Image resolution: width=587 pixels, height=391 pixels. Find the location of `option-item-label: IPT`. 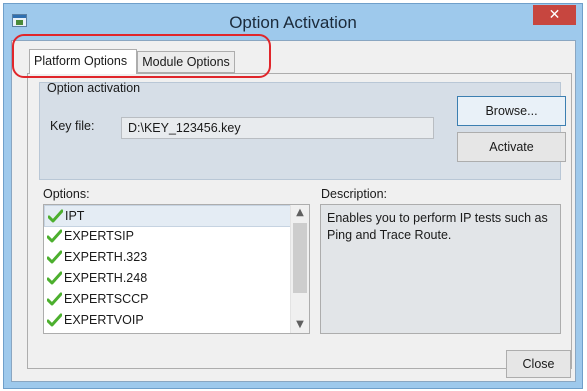

option-item-label: IPT is located at coordinates (75, 216).